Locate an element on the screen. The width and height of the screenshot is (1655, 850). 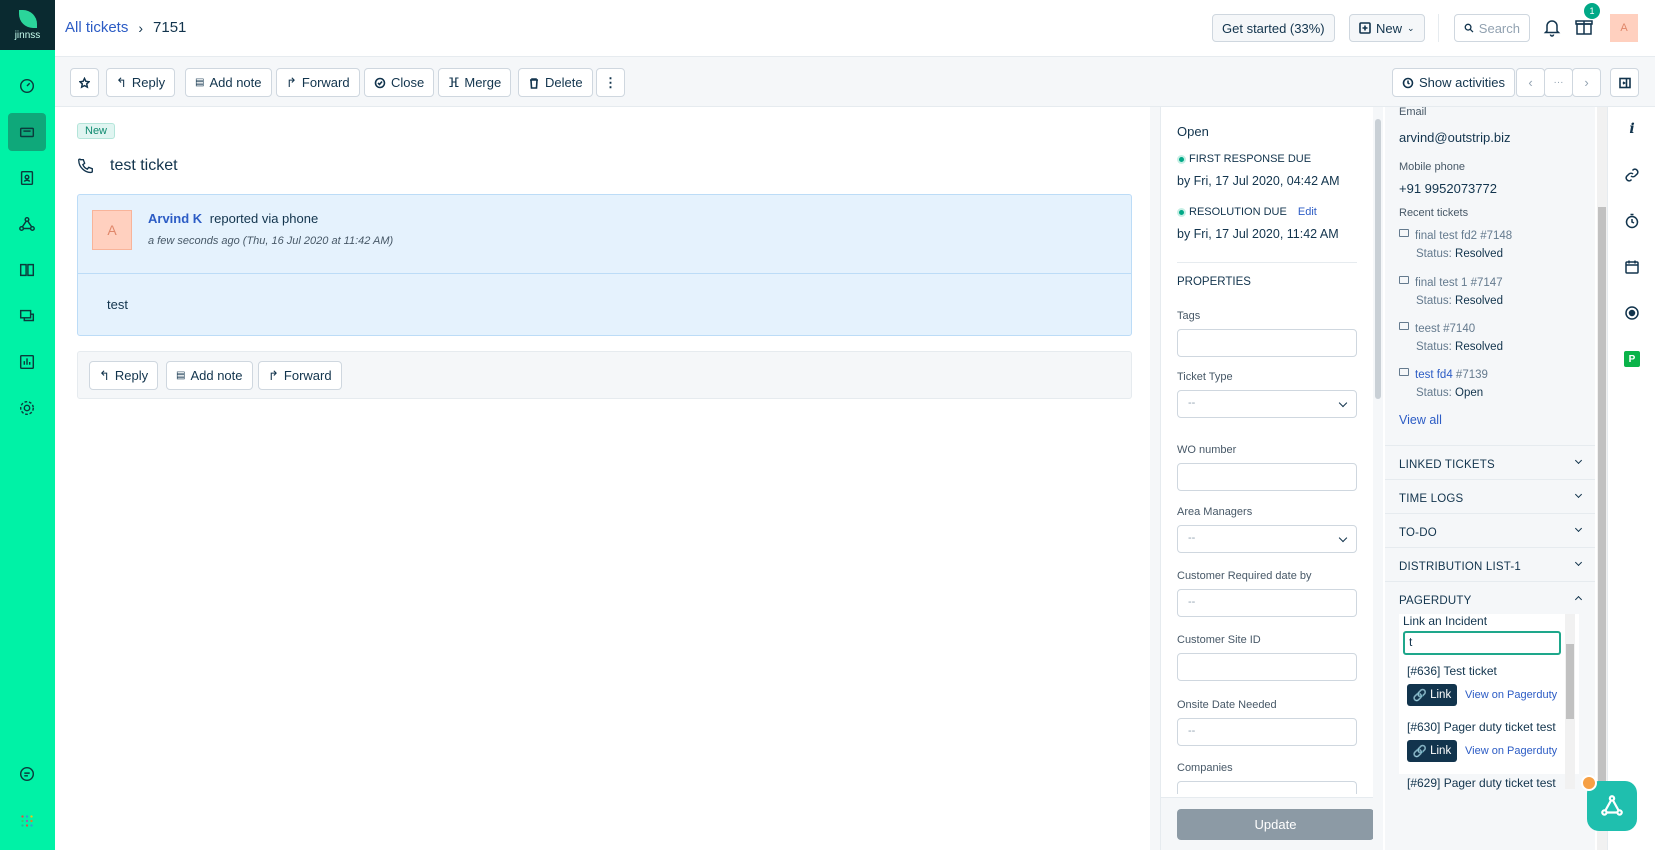
ticket-nav-dots: ··· is located at coordinates (1558, 82).